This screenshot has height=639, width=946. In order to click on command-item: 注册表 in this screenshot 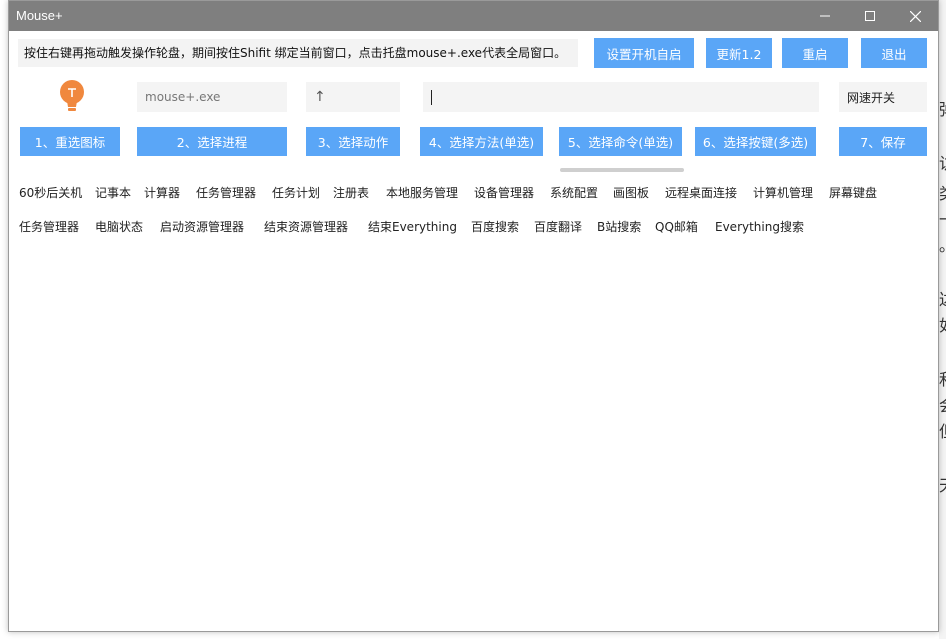, I will do `click(351, 192)`.